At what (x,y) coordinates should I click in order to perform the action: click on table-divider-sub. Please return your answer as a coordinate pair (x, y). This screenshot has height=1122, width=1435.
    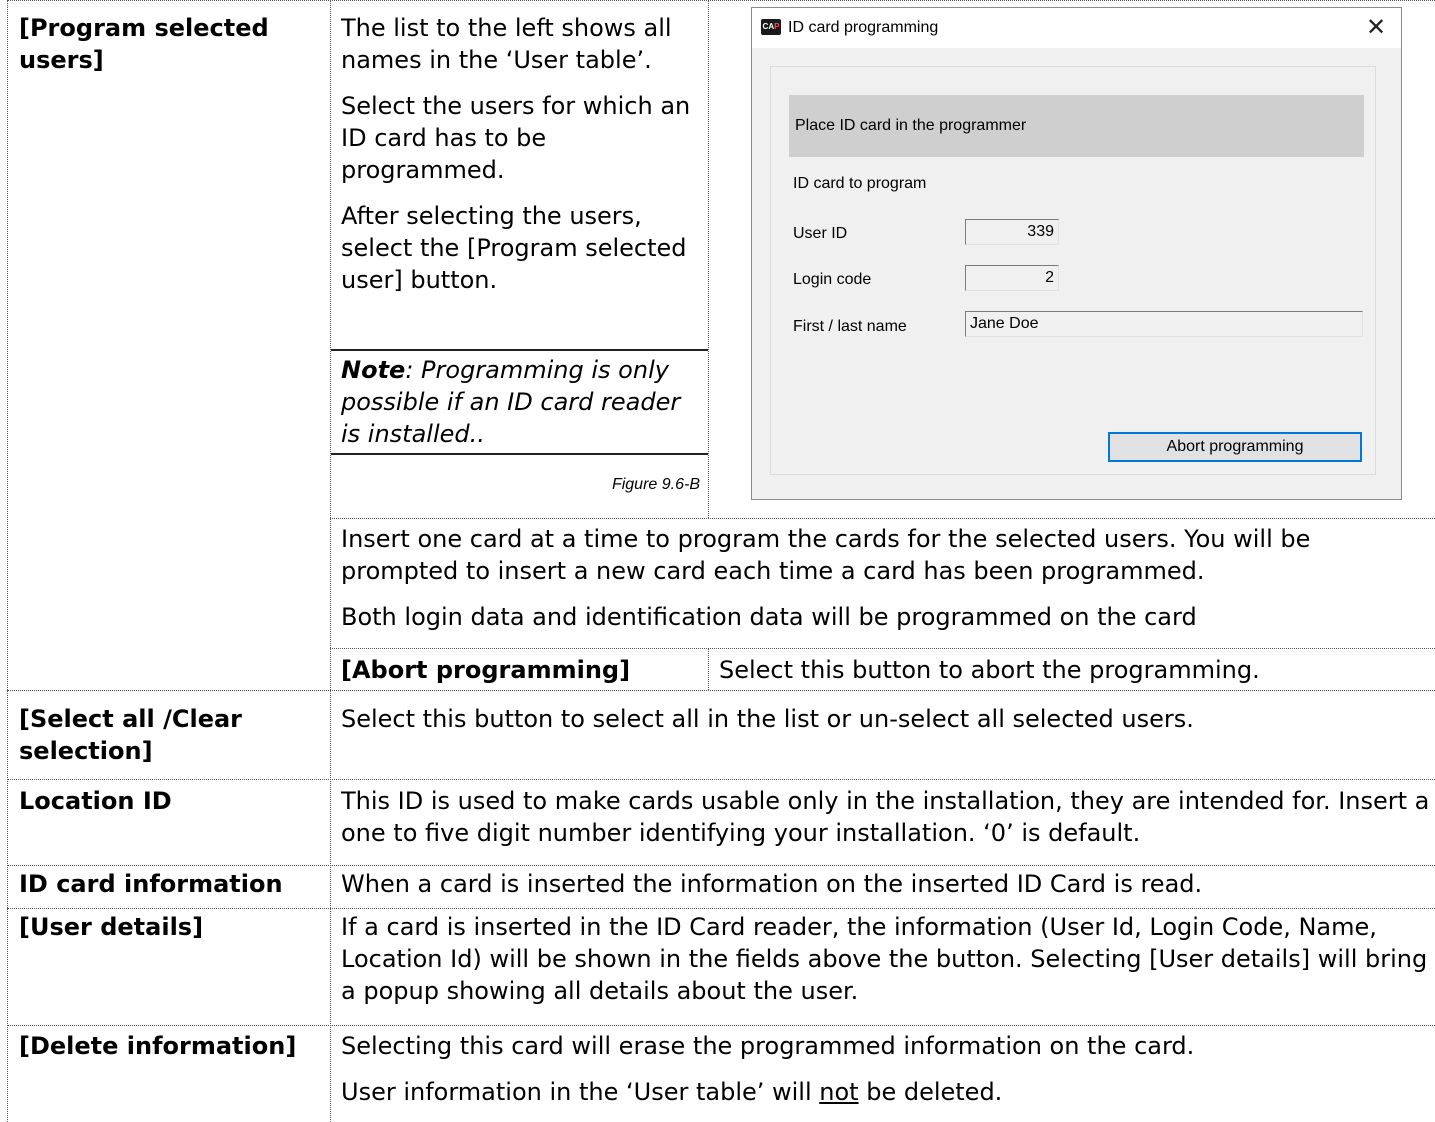
    Looking at the image, I should click on (708, 669).